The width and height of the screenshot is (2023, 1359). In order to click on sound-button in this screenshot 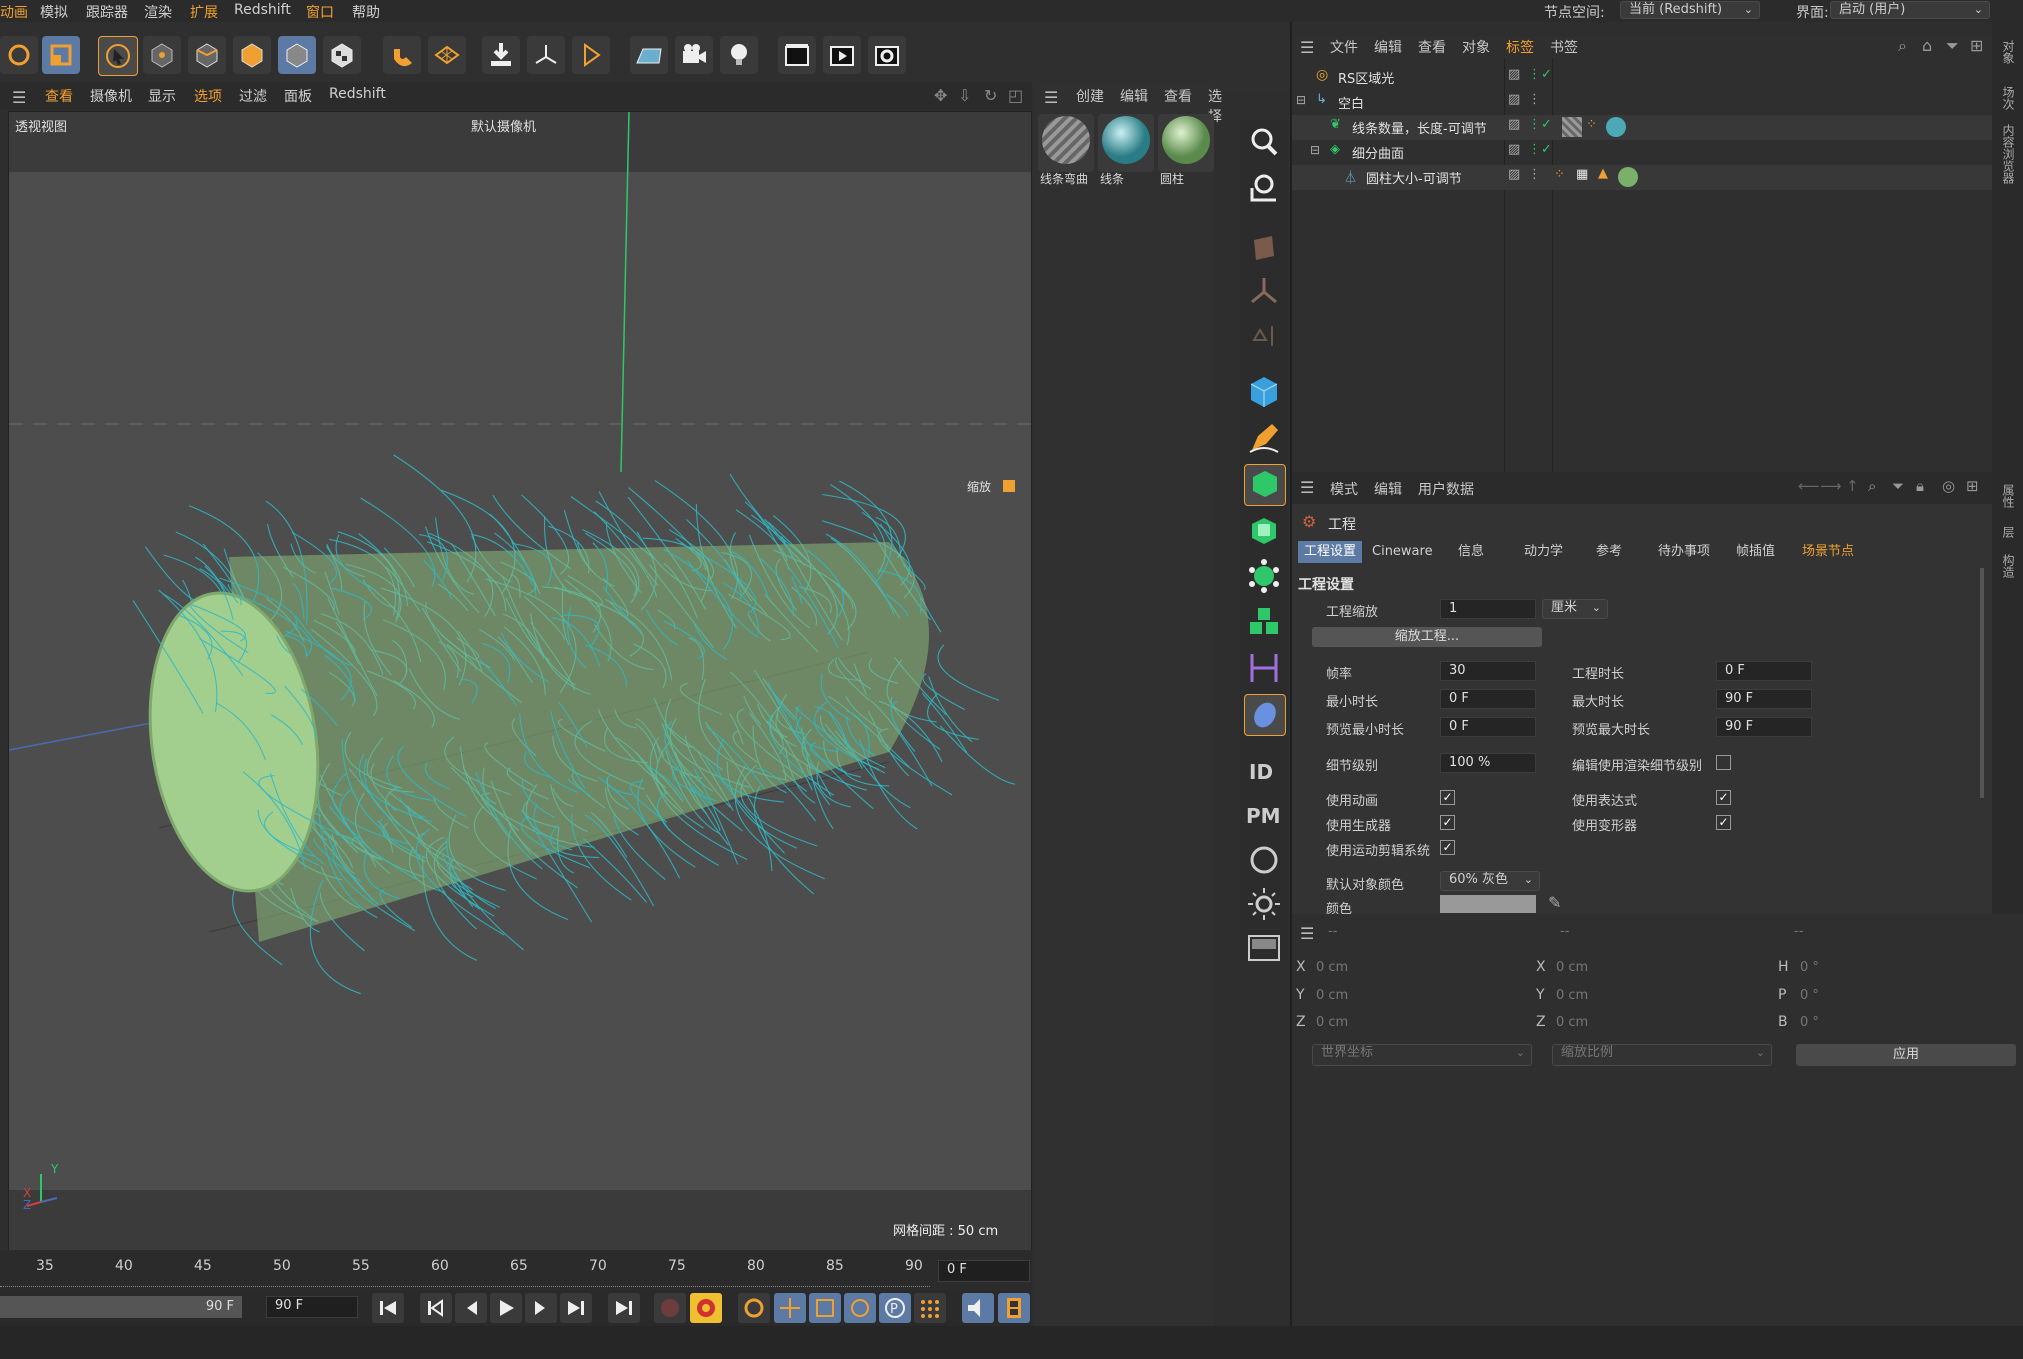, I will do `click(978, 1308)`.